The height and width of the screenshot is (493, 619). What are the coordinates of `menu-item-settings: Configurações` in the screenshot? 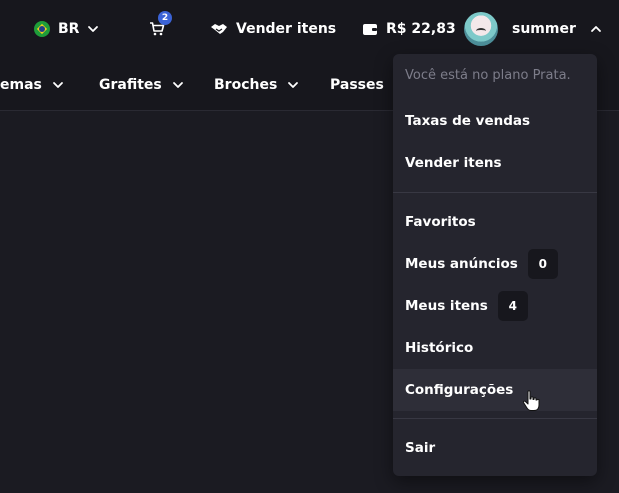 It's located at (495, 390).